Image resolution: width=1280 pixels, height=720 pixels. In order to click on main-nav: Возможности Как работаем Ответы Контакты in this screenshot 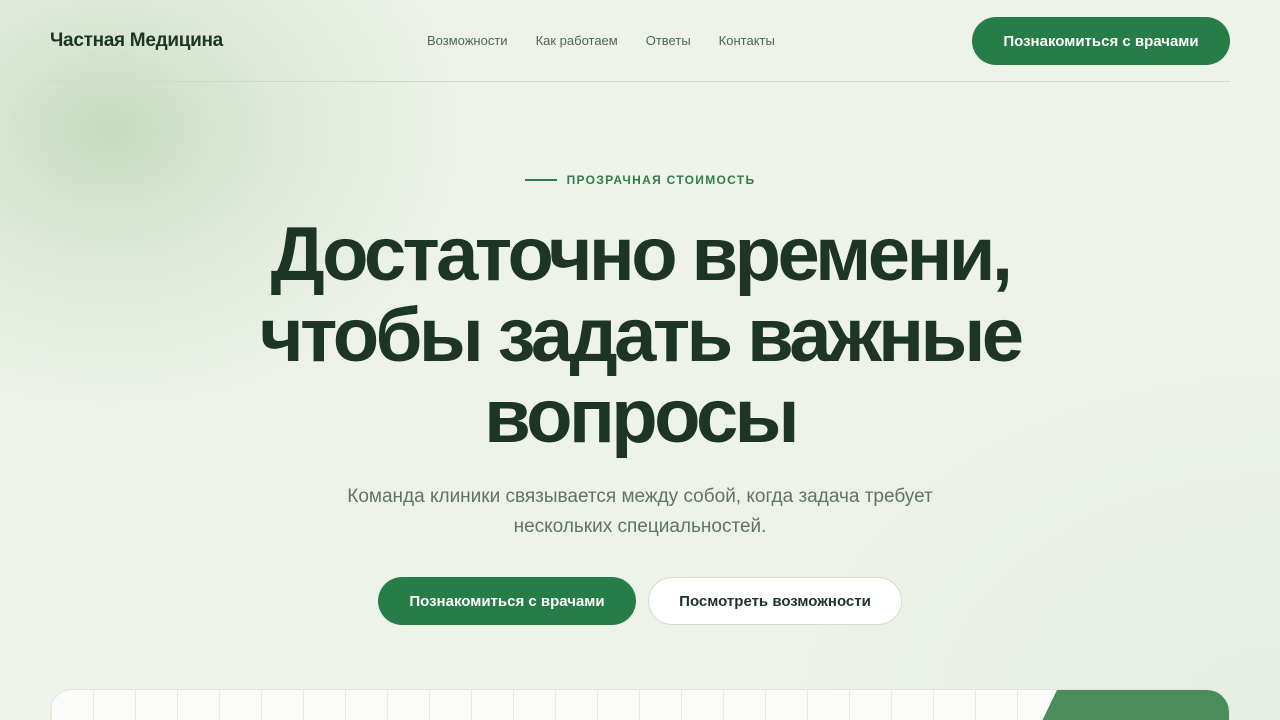, I will do `click(601, 40)`.